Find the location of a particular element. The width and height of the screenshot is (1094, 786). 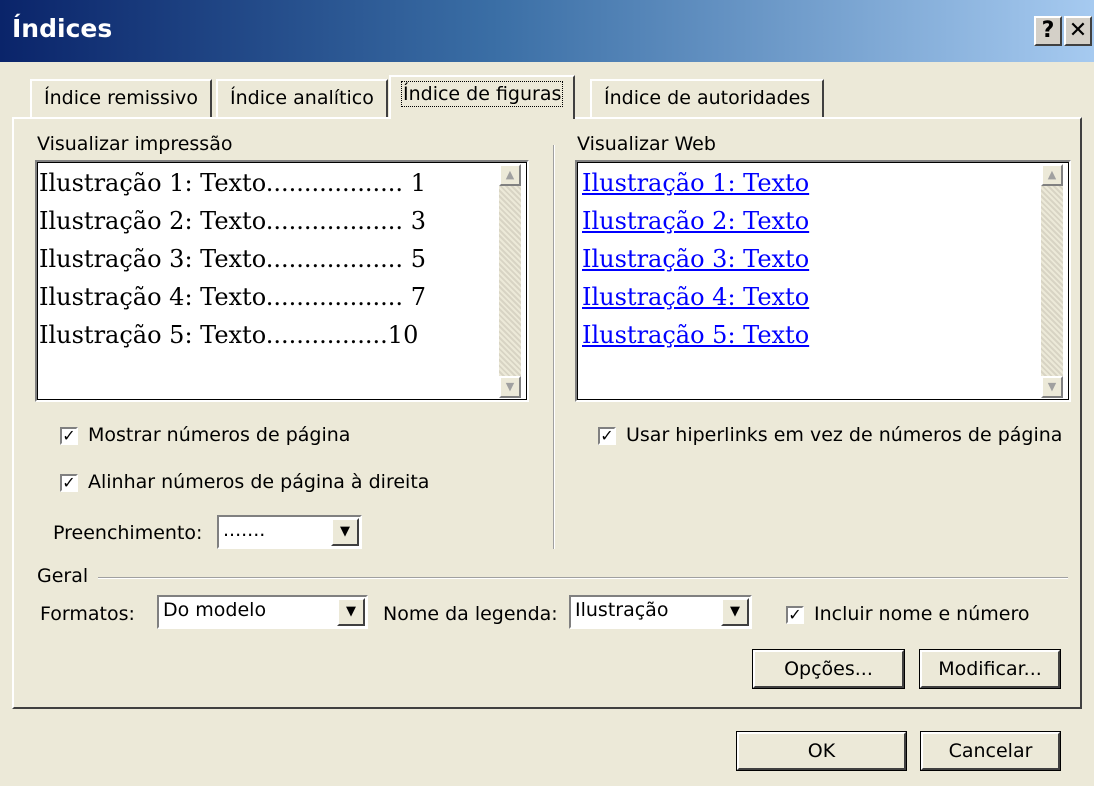

help-button: ? is located at coordinates (1048, 31).